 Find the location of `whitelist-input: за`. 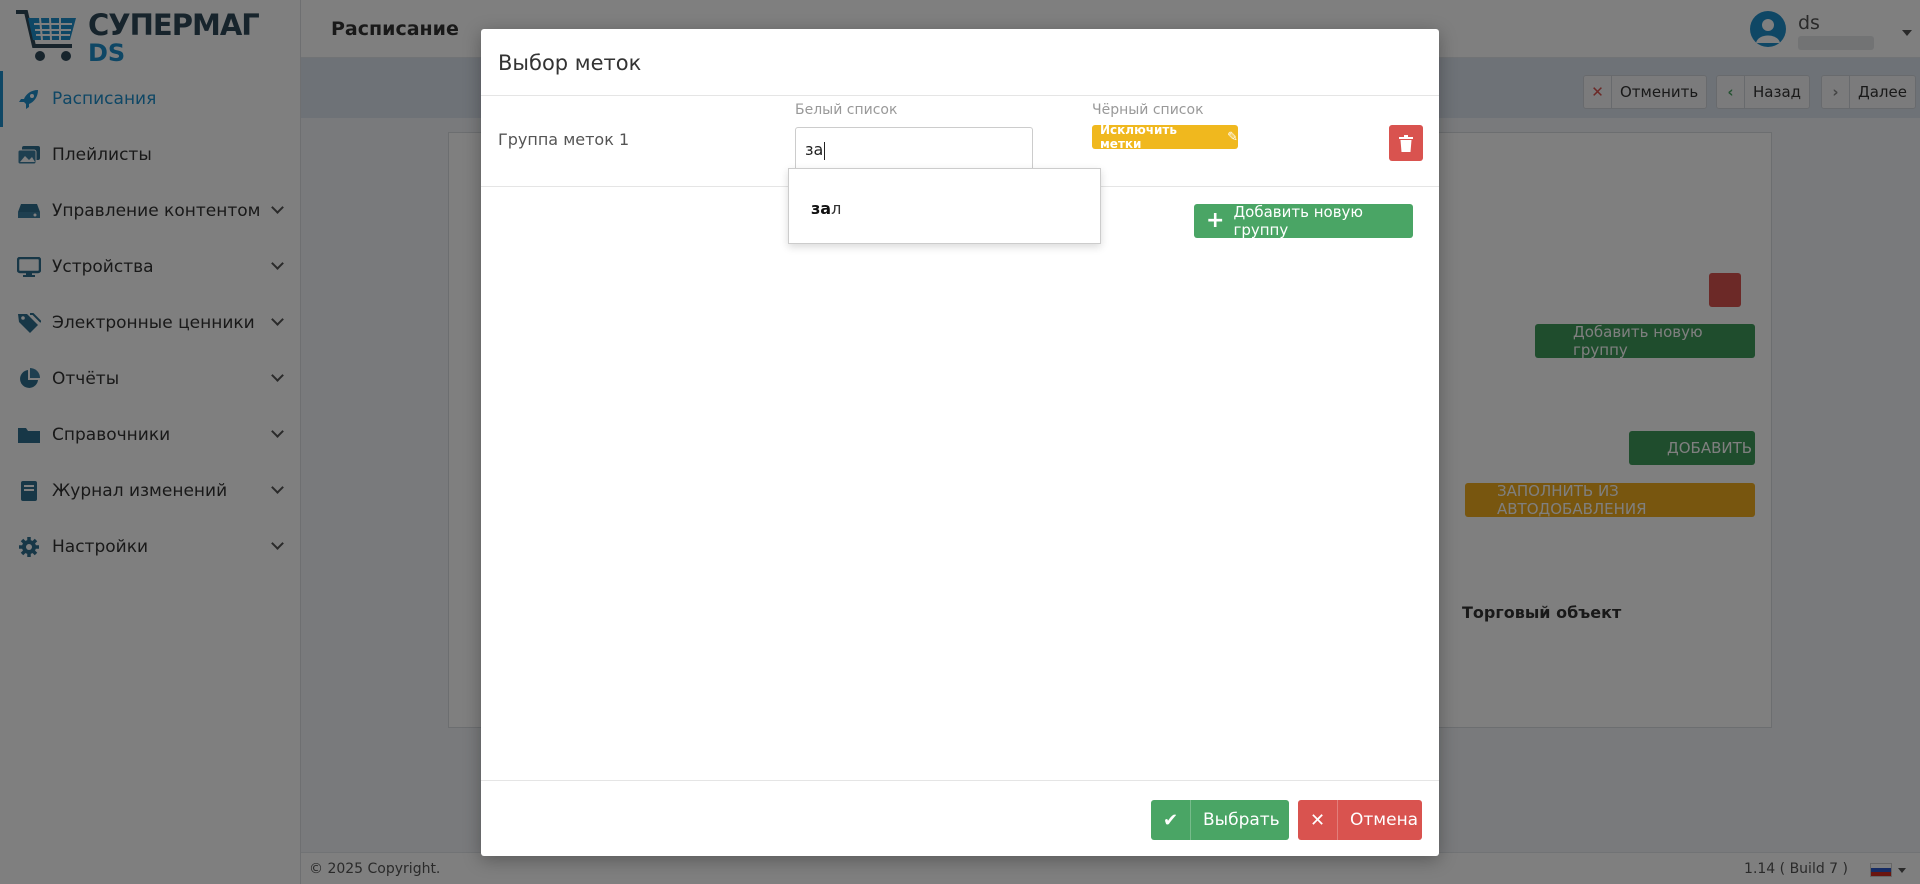

whitelist-input: за is located at coordinates (914, 149).